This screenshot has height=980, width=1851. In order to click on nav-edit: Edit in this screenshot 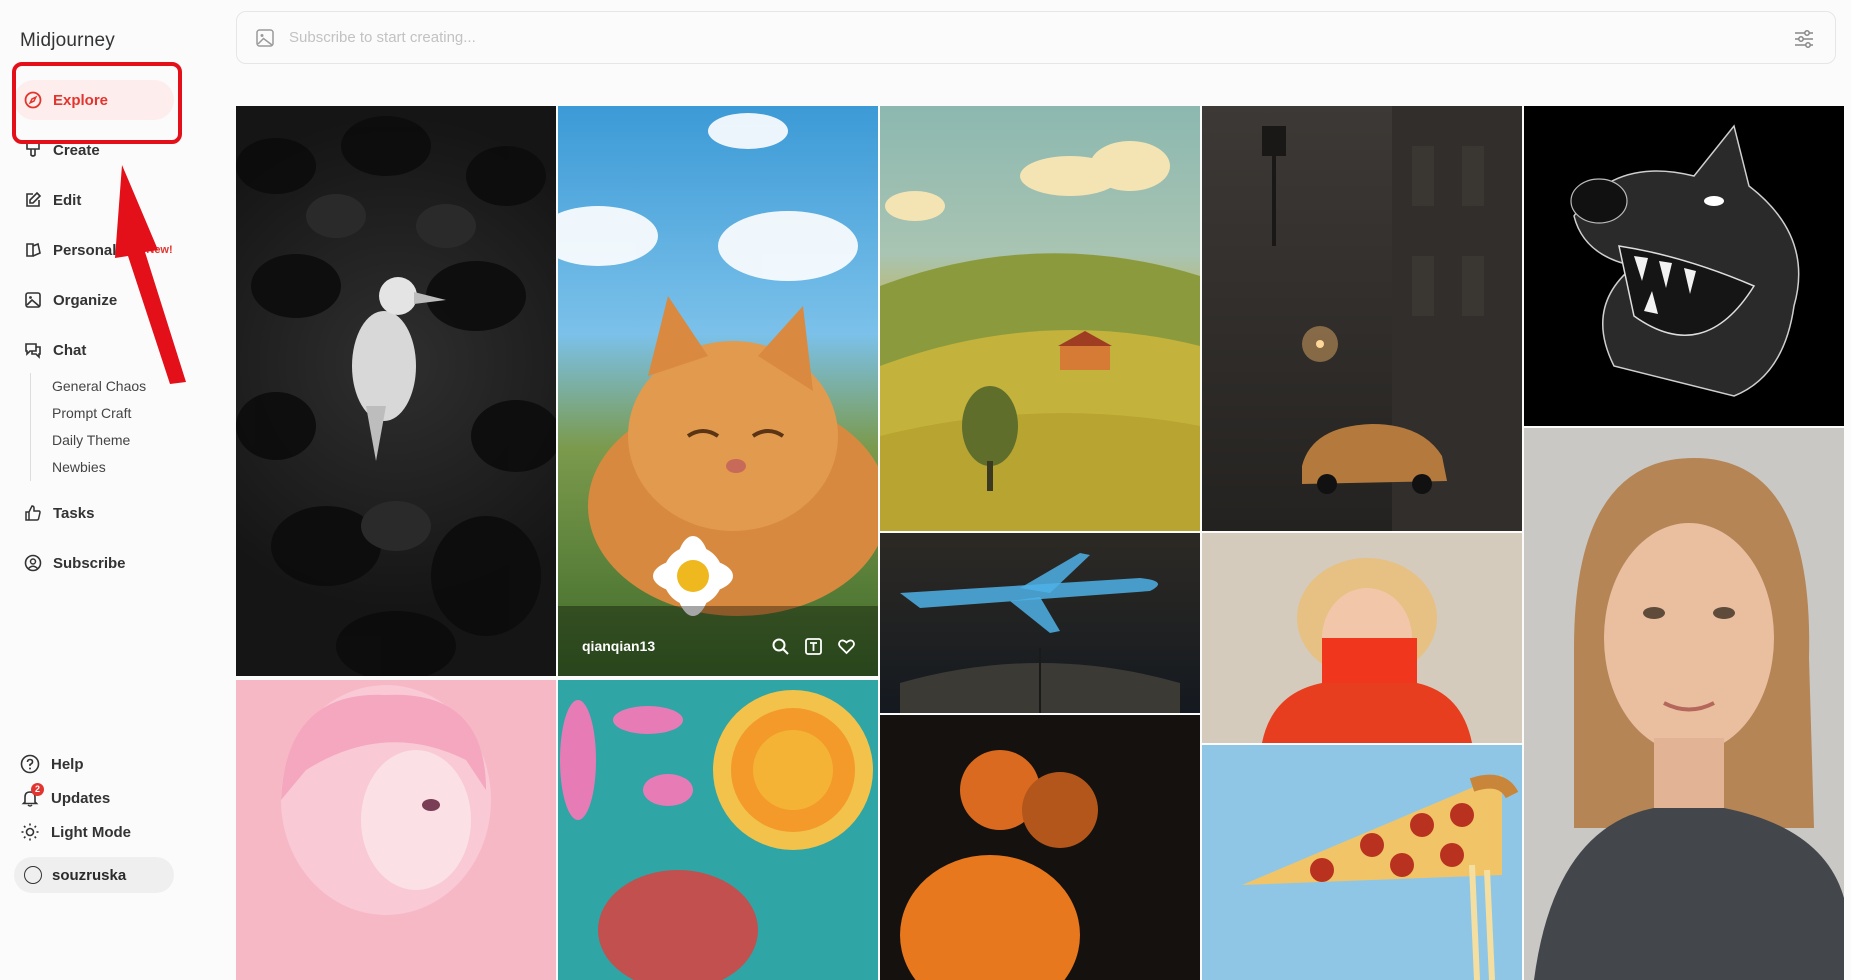, I will do `click(94, 200)`.